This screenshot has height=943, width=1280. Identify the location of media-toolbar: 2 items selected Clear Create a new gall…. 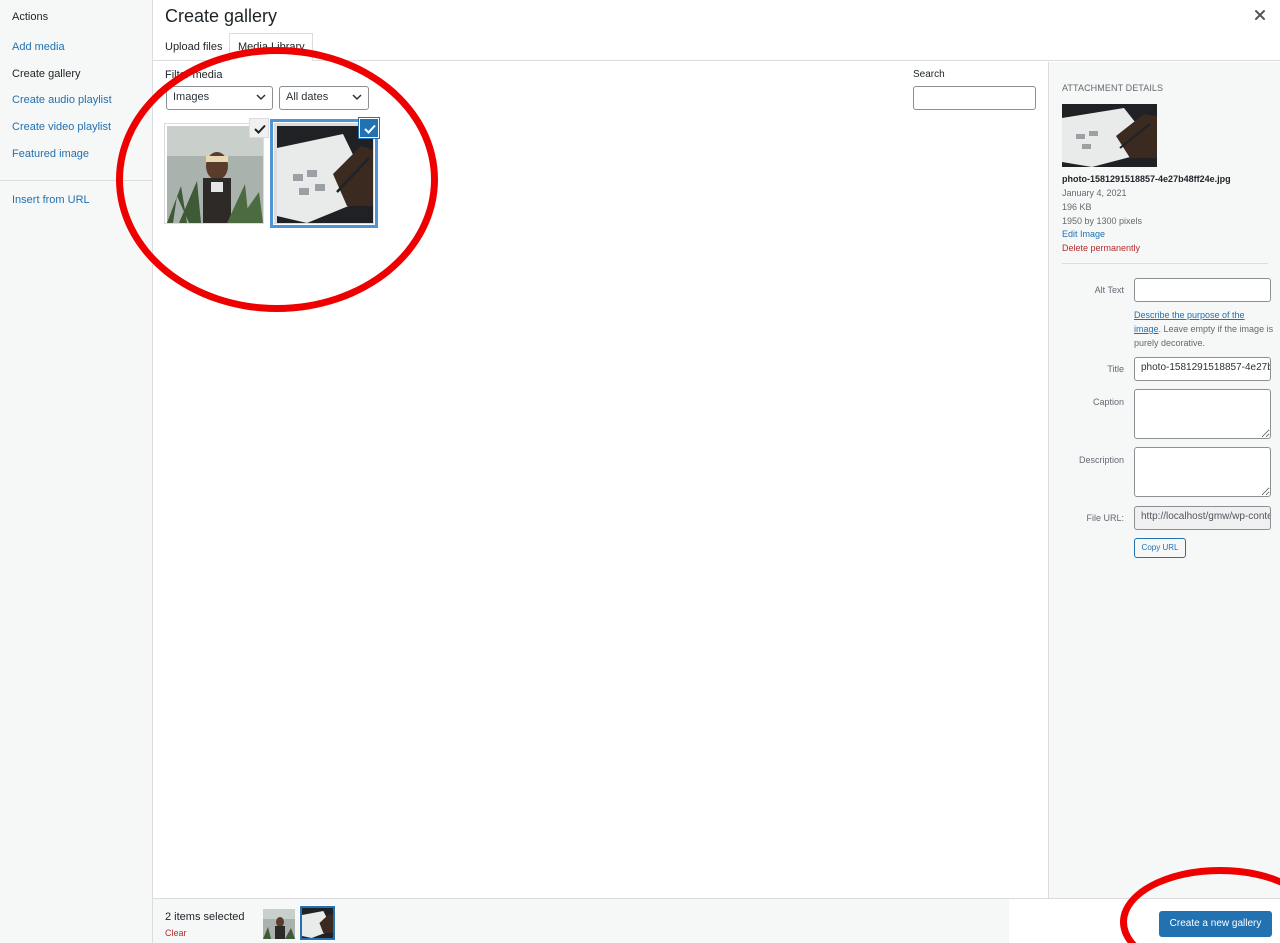
(716, 920).